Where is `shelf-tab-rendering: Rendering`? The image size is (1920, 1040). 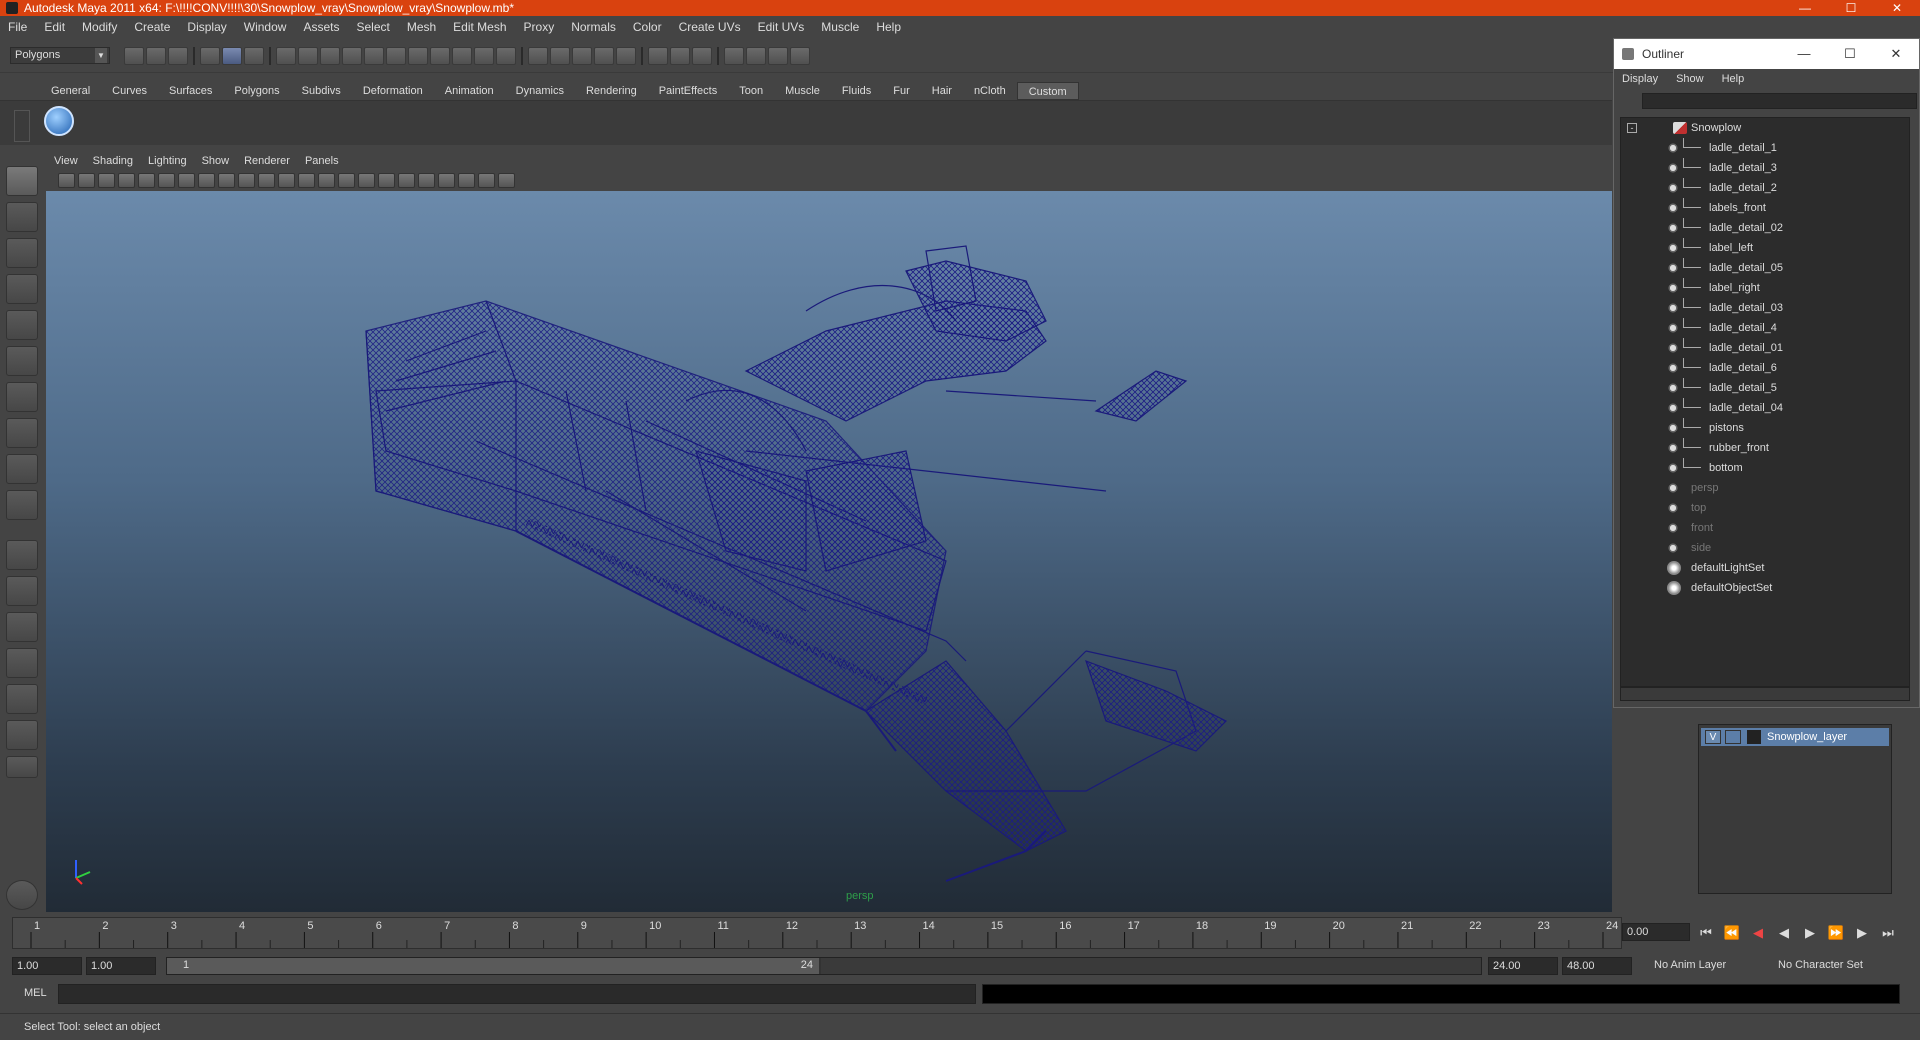
shelf-tab-rendering: Rendering is located at coordinates (611, 91).